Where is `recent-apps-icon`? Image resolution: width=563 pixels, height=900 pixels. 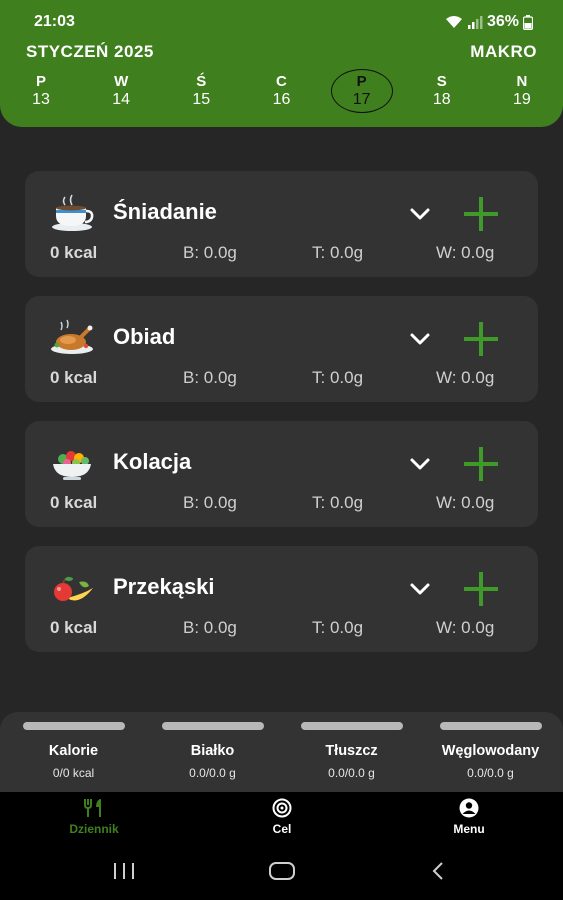
recent-apps-icon is located at coordinates (124, 871).